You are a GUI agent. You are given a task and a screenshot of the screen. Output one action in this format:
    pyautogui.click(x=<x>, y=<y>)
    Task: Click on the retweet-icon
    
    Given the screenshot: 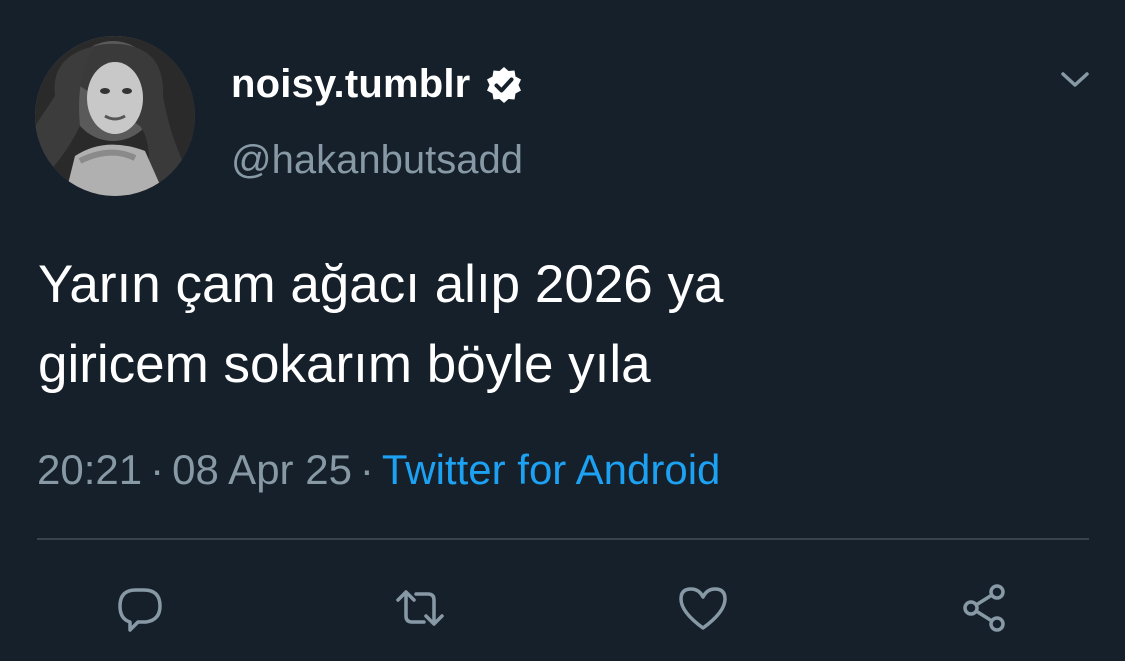 What is the action you would take?
    pyautogui.click(x=420, y=608)
    